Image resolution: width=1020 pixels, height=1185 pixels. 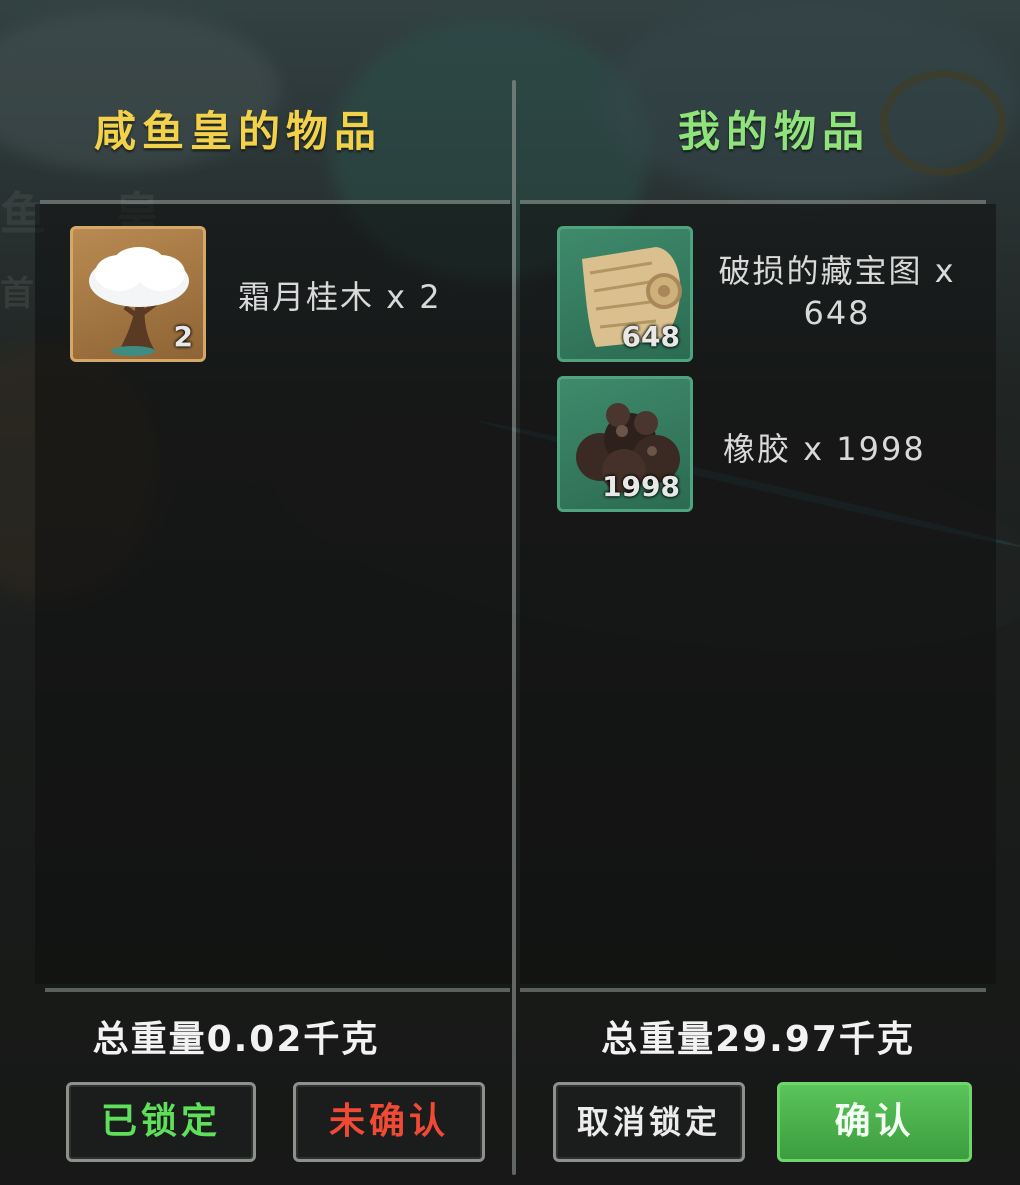 I want to click on partner-unconfirmed-status: 未确认, so click(x=389, y=1122).